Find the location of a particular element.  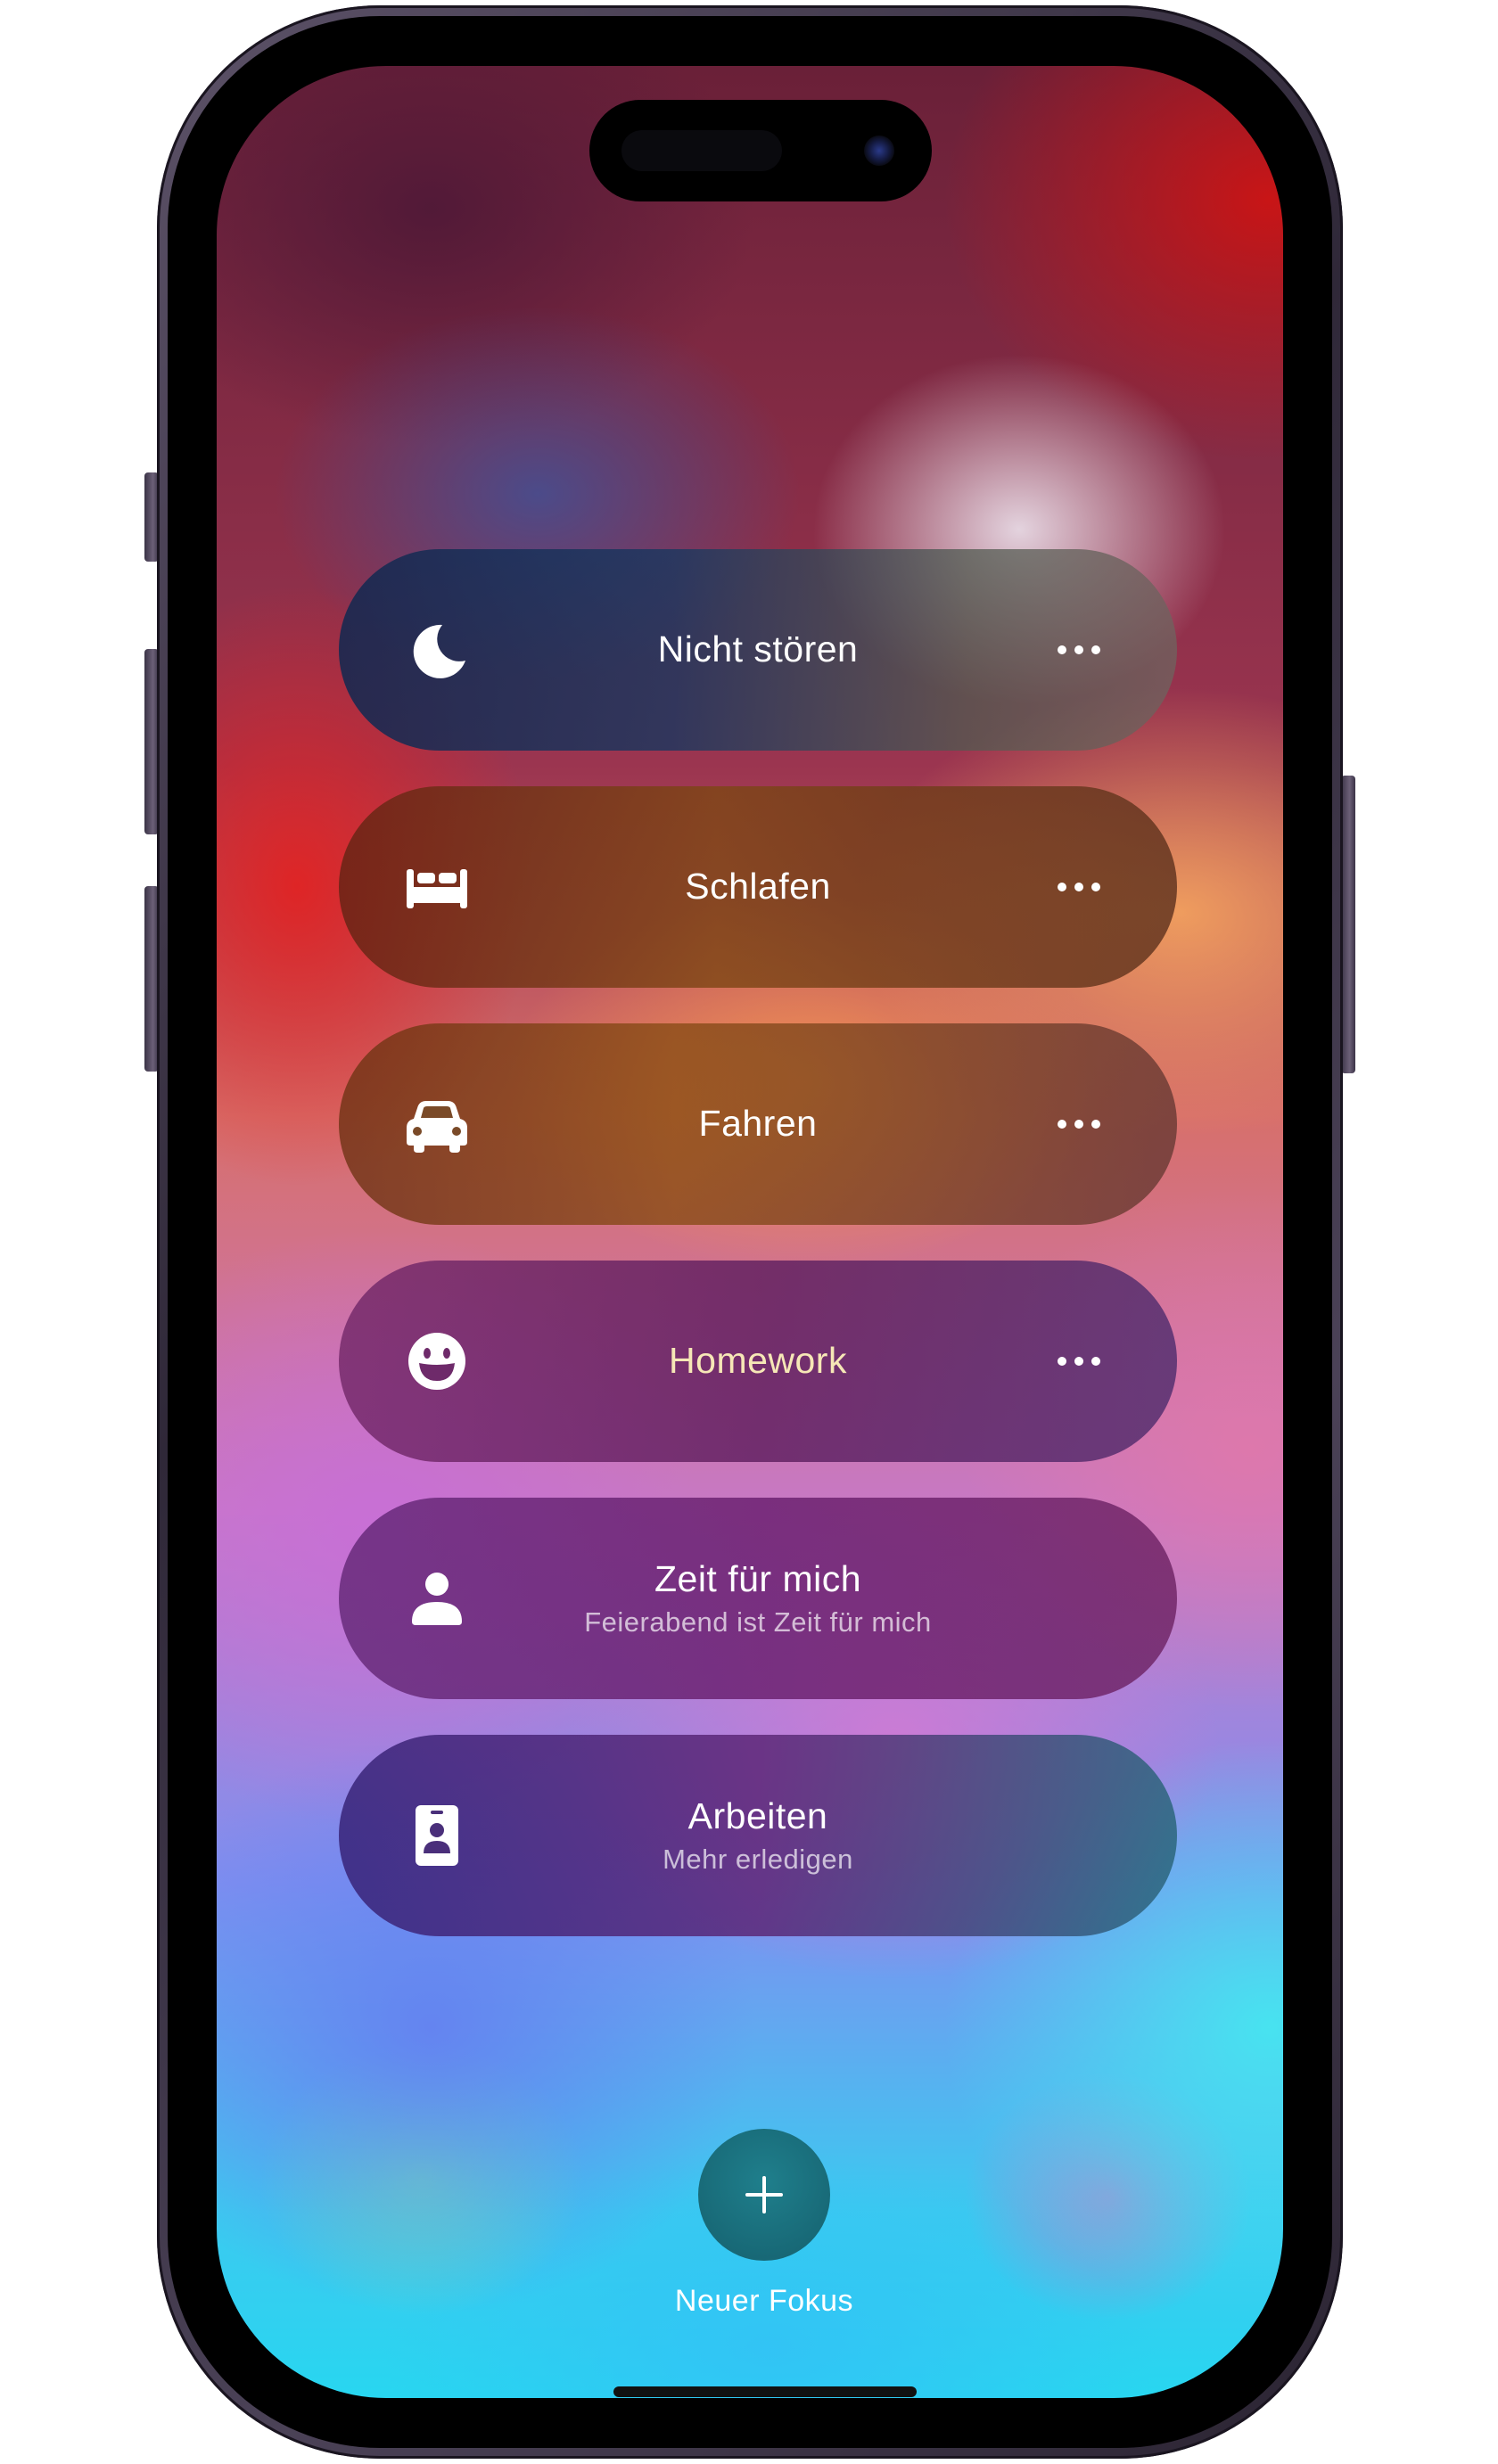

id-badge-icon is located at coordinates (437, 1835).